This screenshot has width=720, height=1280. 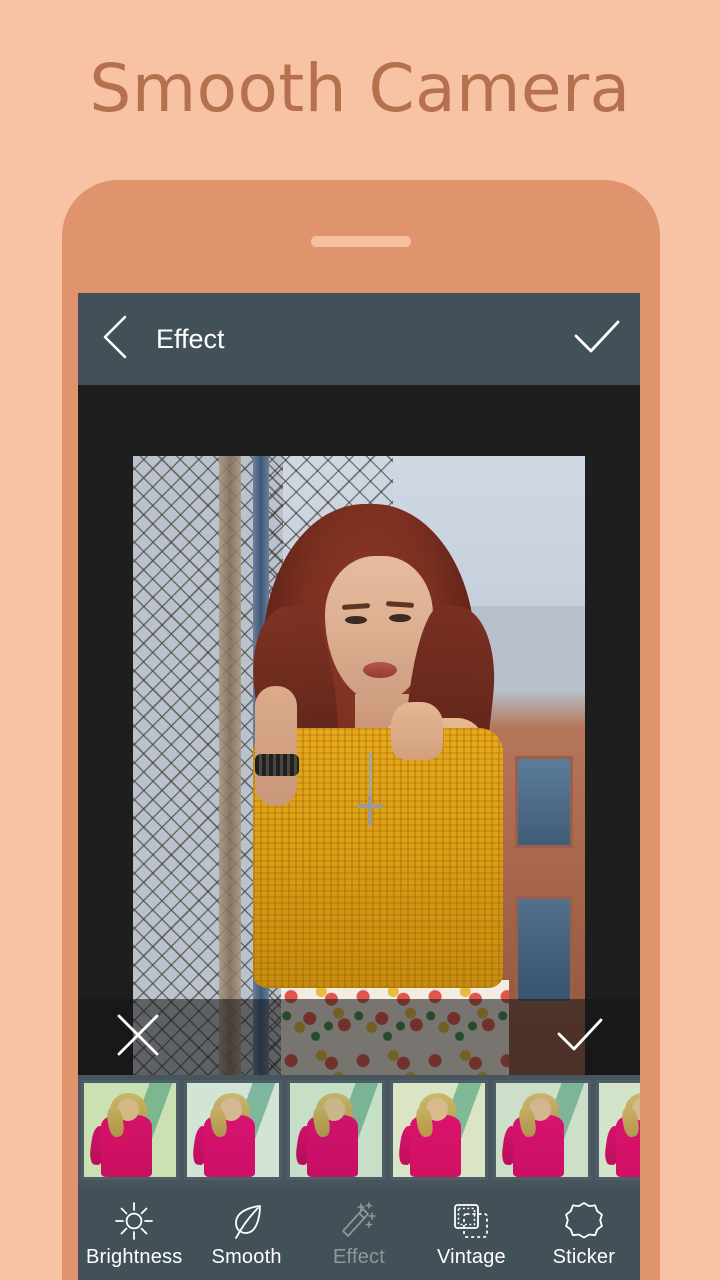 I want to click on editor-toolbar: Brightness Smooth Effect Vintage Sticker, so click(x=359, y=1232).